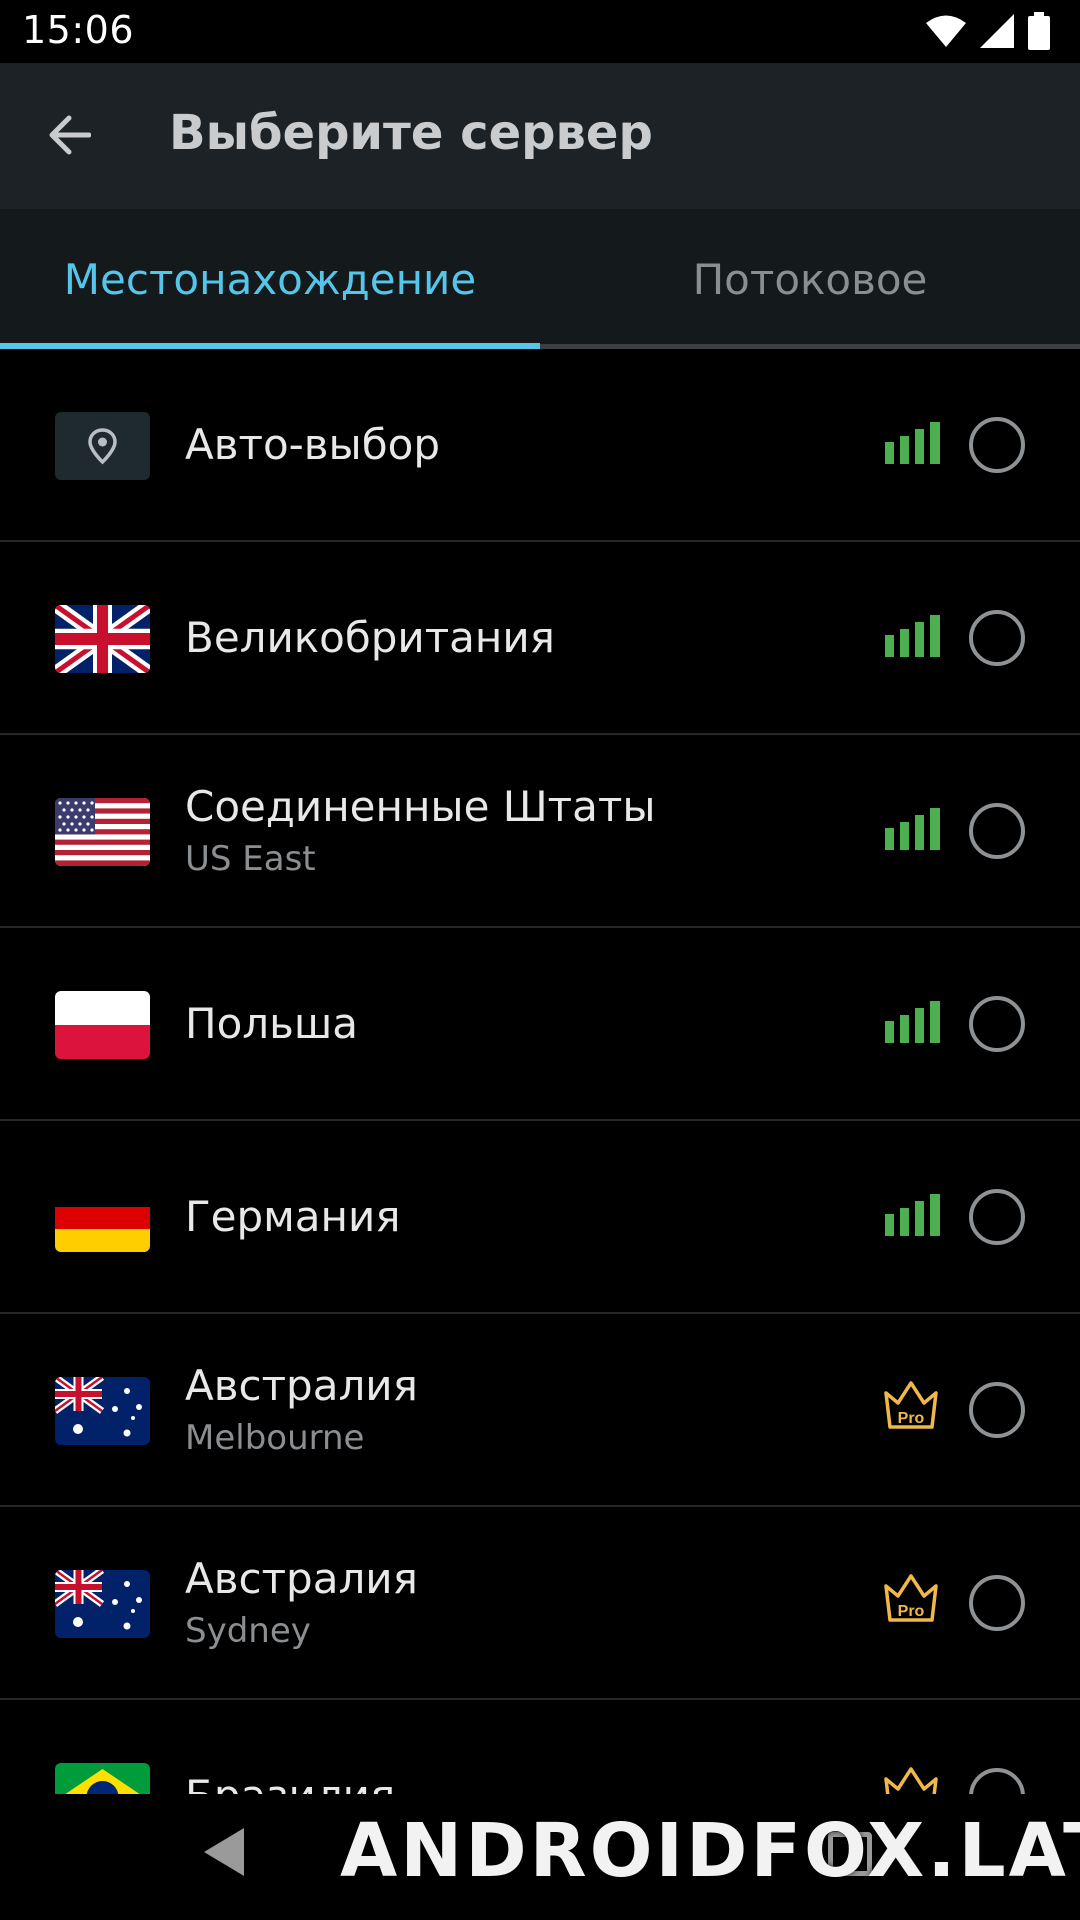 The width and height of the screenshot is (1080, 1920). I want to click on tab-label: Местонахождение, so click(270, 279).